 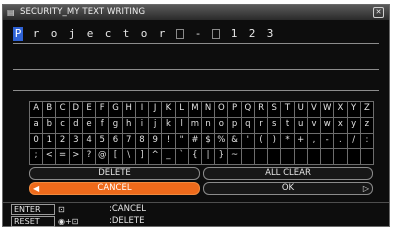 I want to click on keyboard-key: 5, so click(x=102, y=141).